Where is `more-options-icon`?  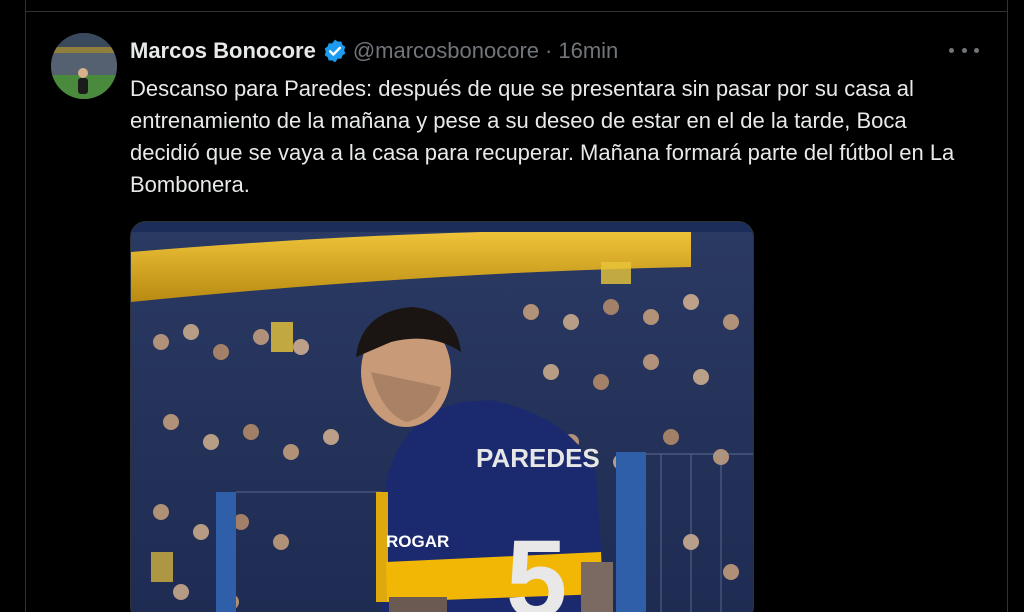 more-options-icon is located at coordinates (964, 50).